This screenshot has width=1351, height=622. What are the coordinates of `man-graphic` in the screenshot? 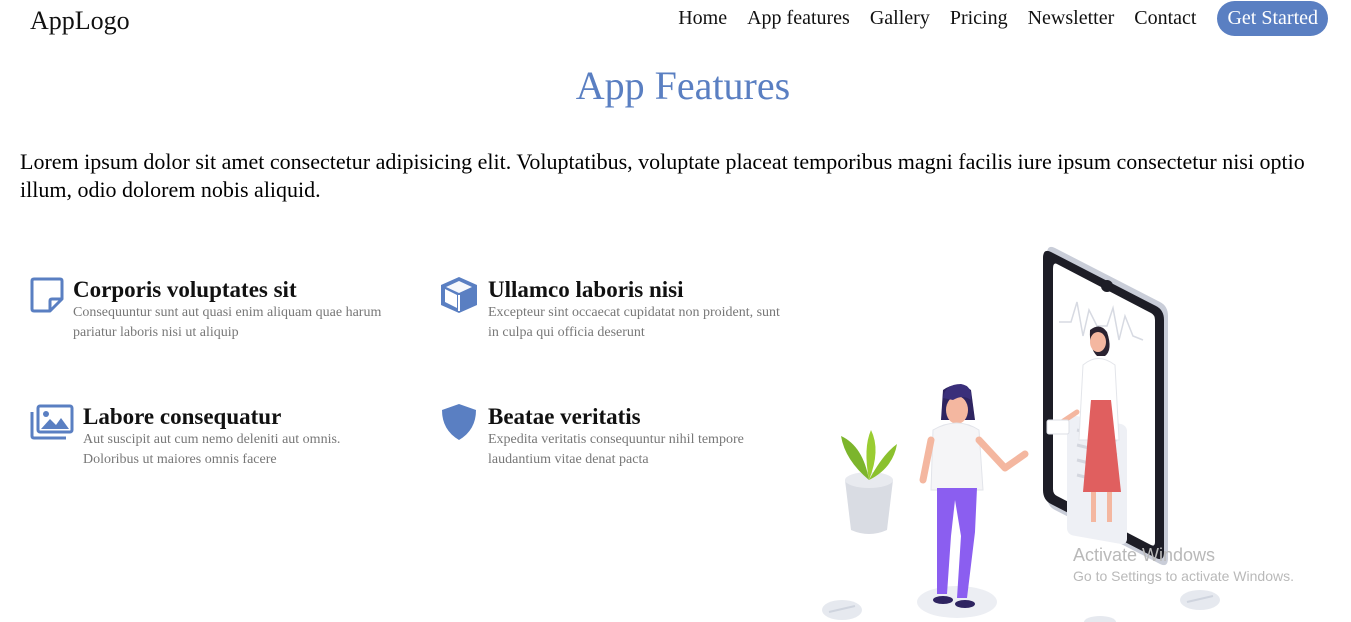 It's located at (974, 496).